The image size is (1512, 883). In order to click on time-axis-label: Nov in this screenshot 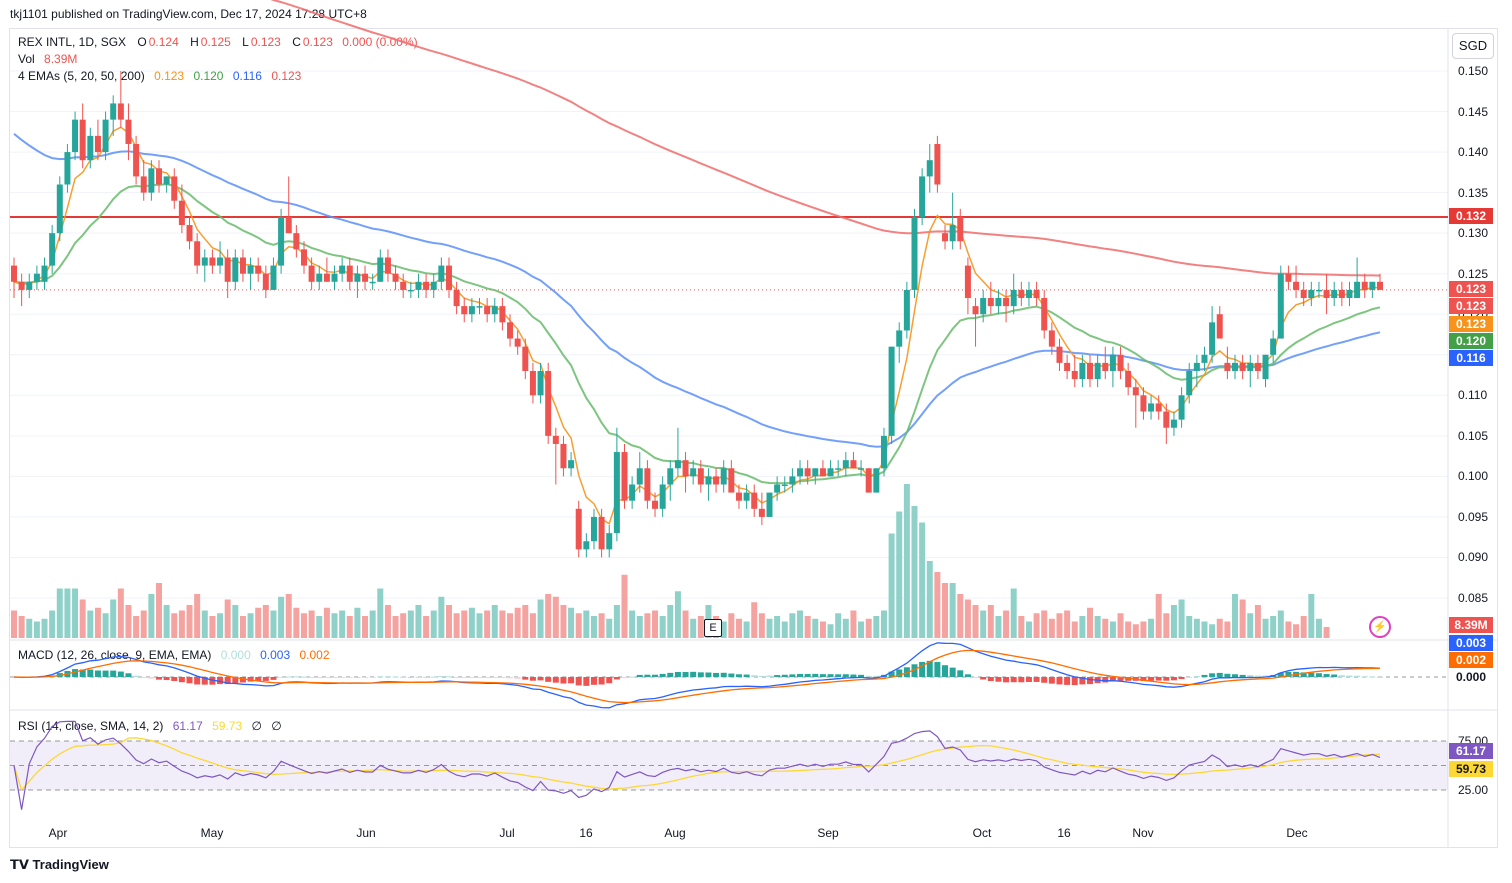, I will do `click(1143, 833)`.